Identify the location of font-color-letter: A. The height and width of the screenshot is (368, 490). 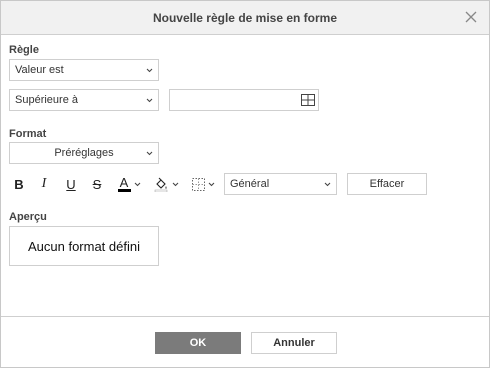
(124, 182).